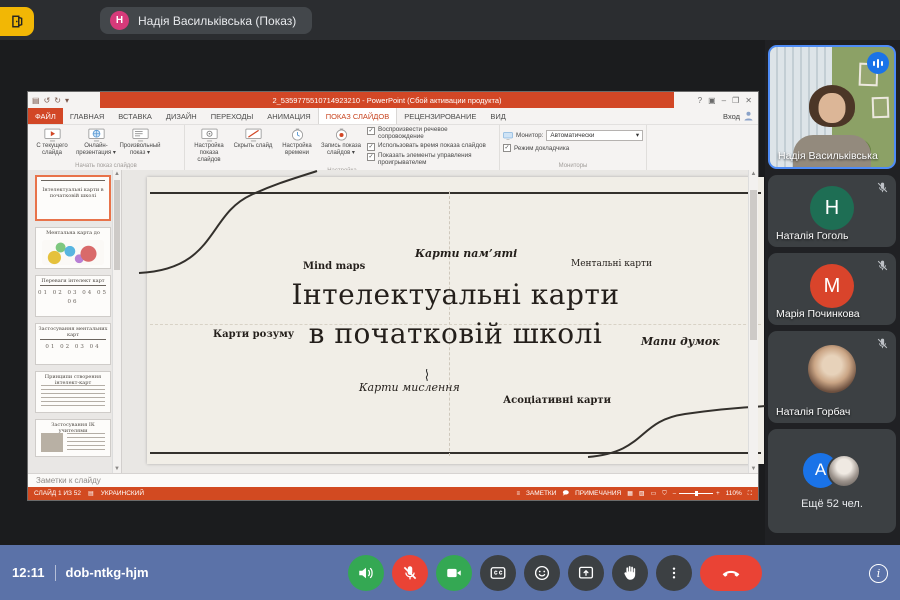 The image size is (900, 600). What do you see at coordinates (674, 572) in the screenshot?
I see `more-options-button` at bounding box center [674, 572].